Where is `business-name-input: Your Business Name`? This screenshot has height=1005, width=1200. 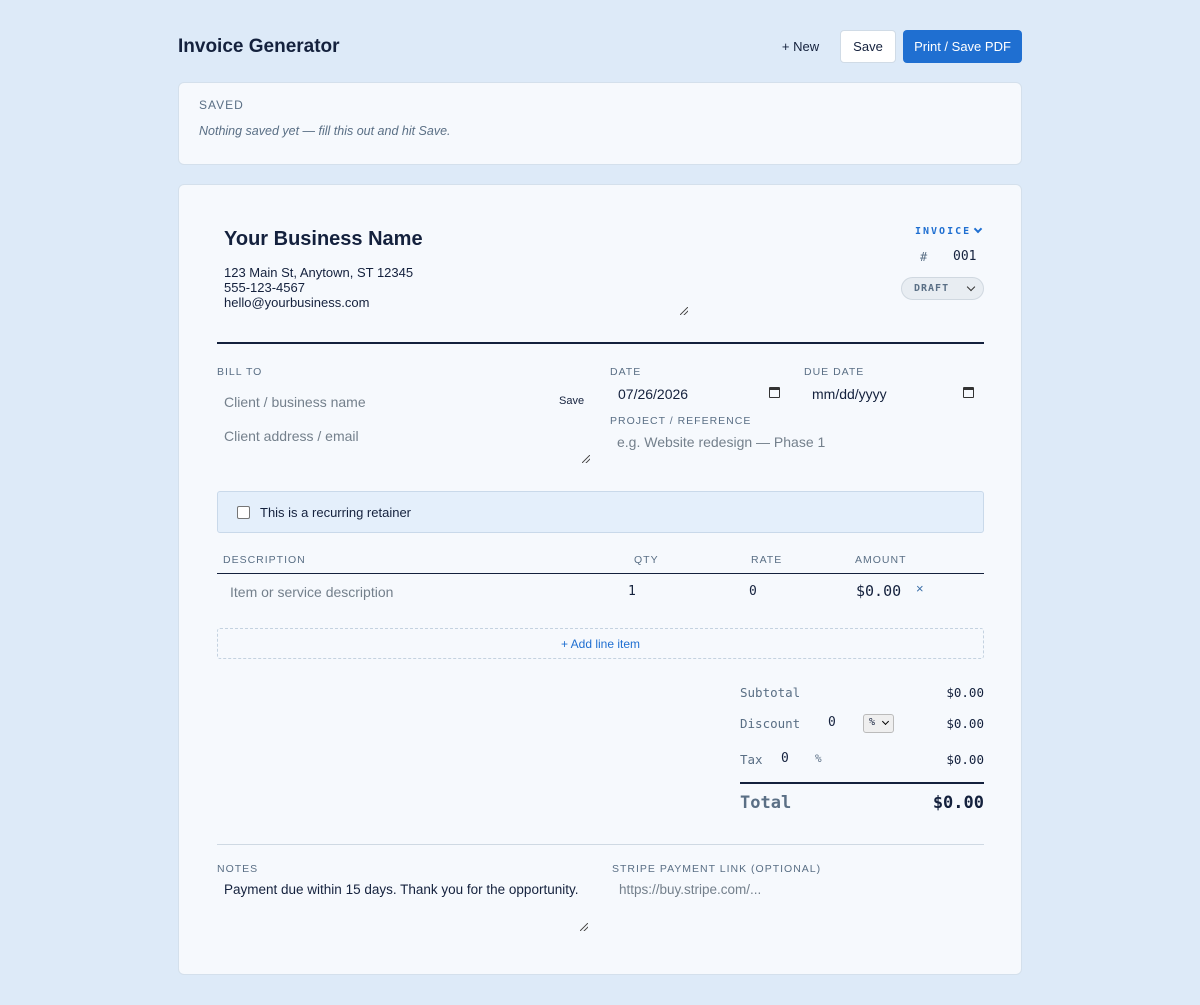 business-name-input: Your Business Name is located at coordinates (323, 239).